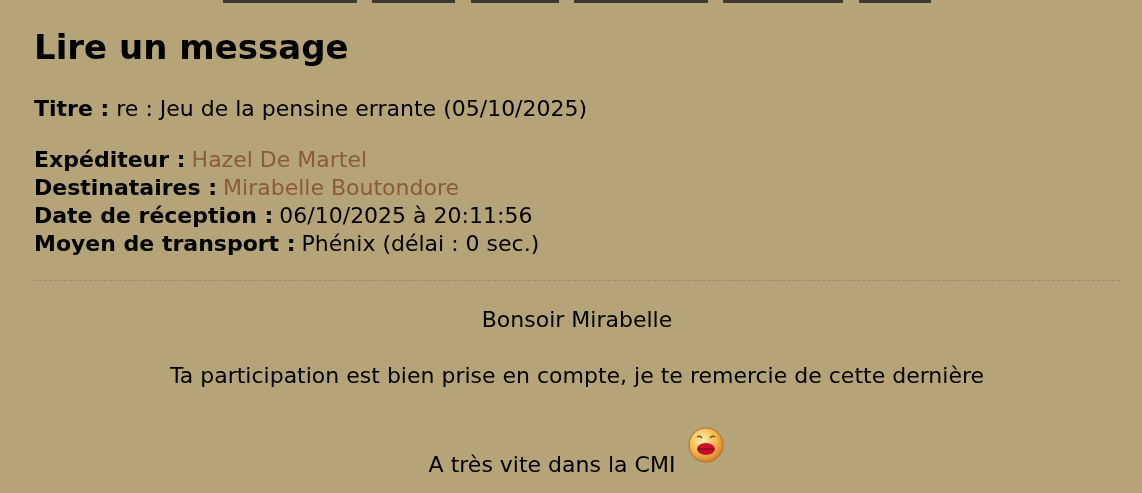 This screenshot has height=493, width=1142. Describe the element at coordinates (341, 188) in the screenshot. I see `user-link: Mirabelle Boutondore` at that location.